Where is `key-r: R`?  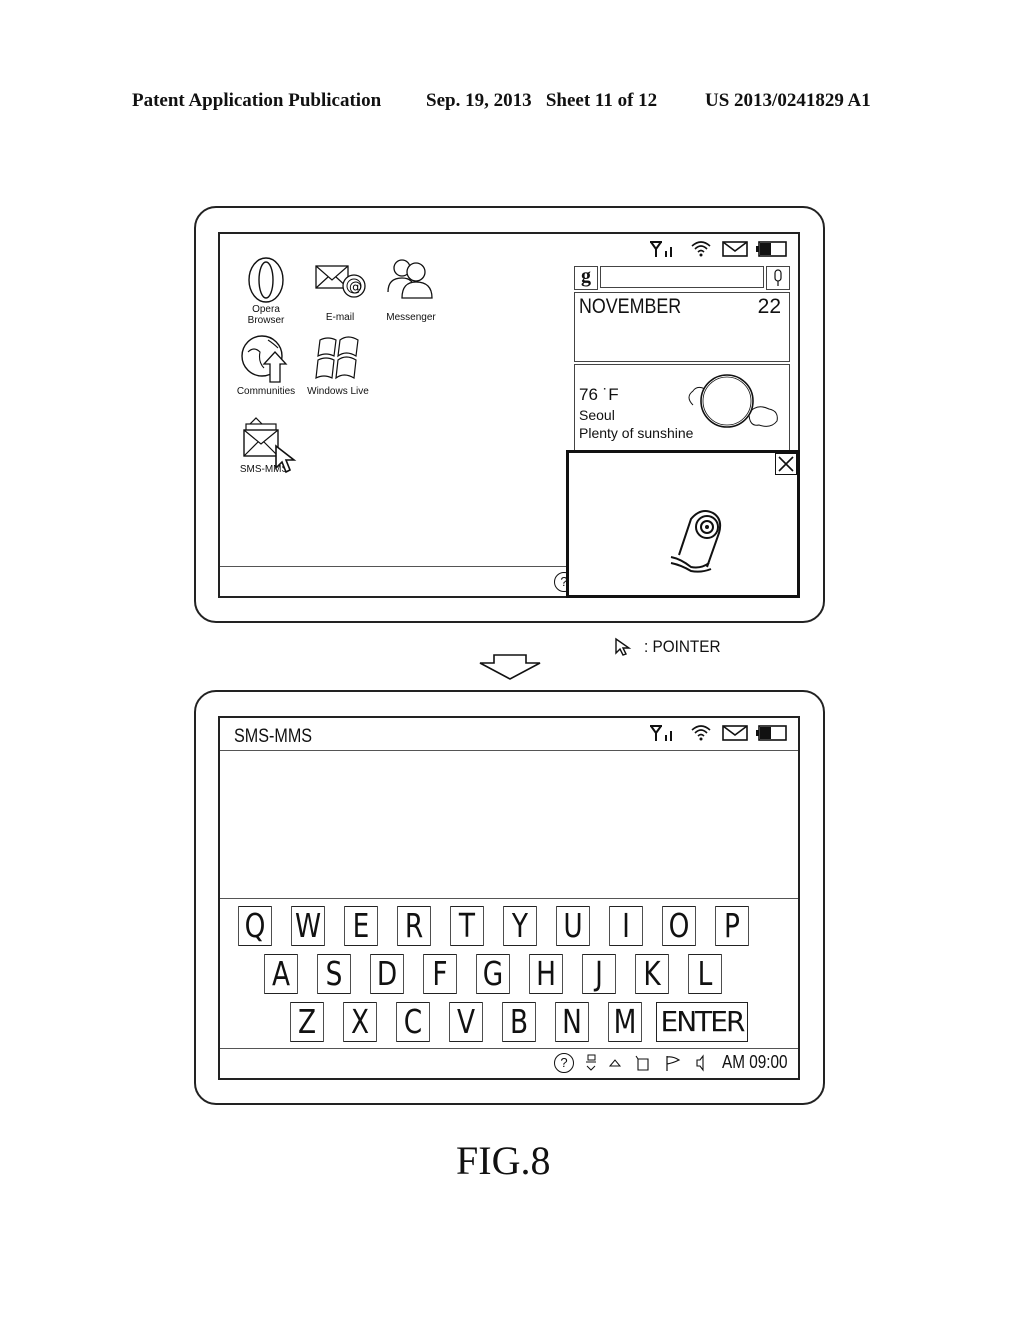 key-r: R is located at coordinates (414, 926).